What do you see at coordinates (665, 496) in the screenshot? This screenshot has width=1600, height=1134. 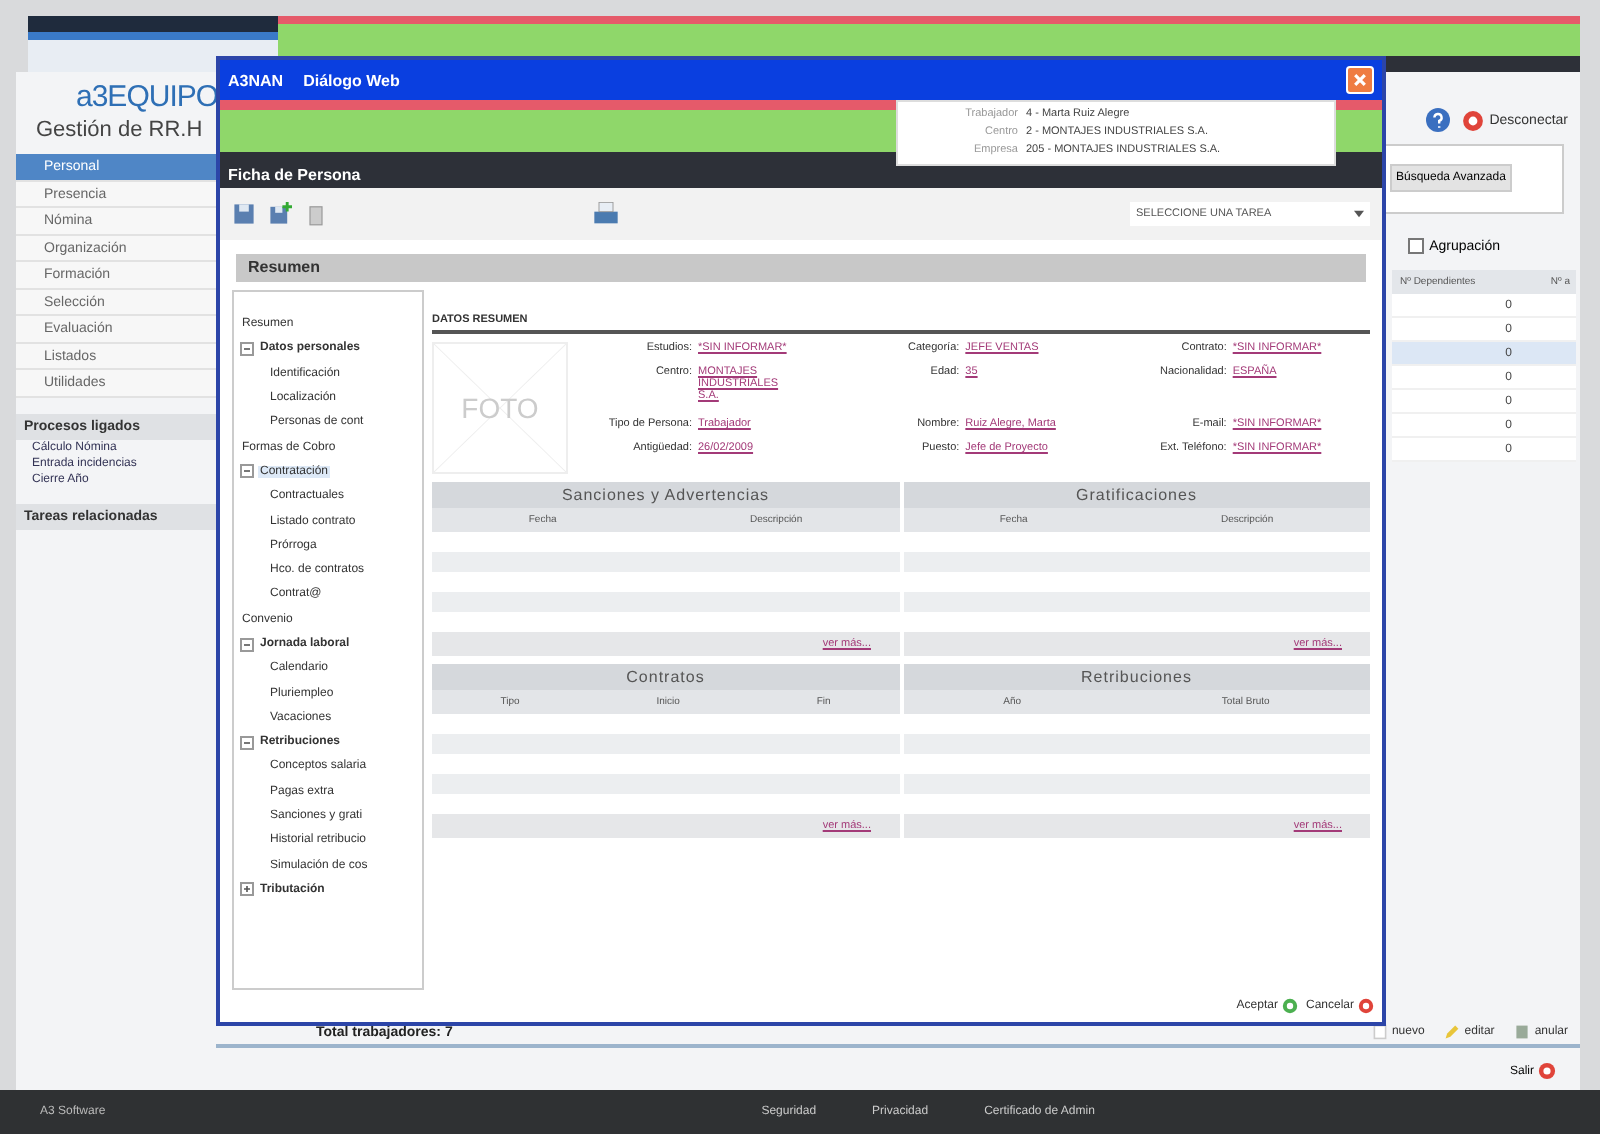 I see `panel-title: Sanciones y Advertencias` at bounding box center [665, 496].